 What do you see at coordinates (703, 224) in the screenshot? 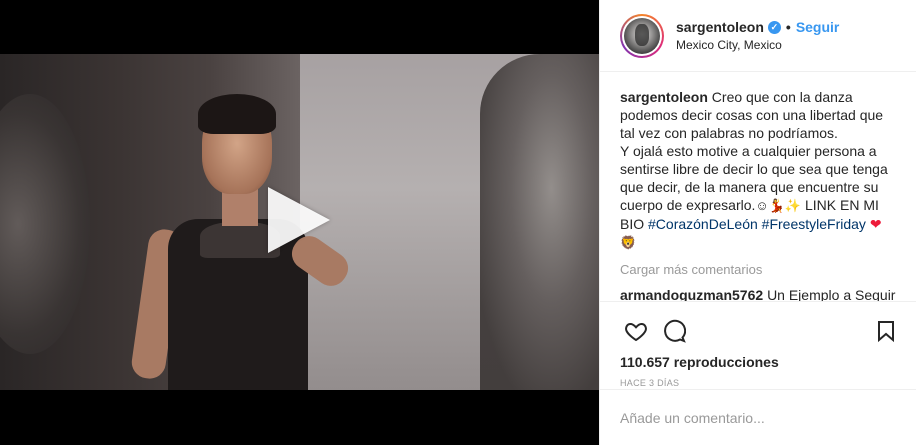
I see `hashtag-link: #CorazónDeLeón` at bounding box center [703, 224].